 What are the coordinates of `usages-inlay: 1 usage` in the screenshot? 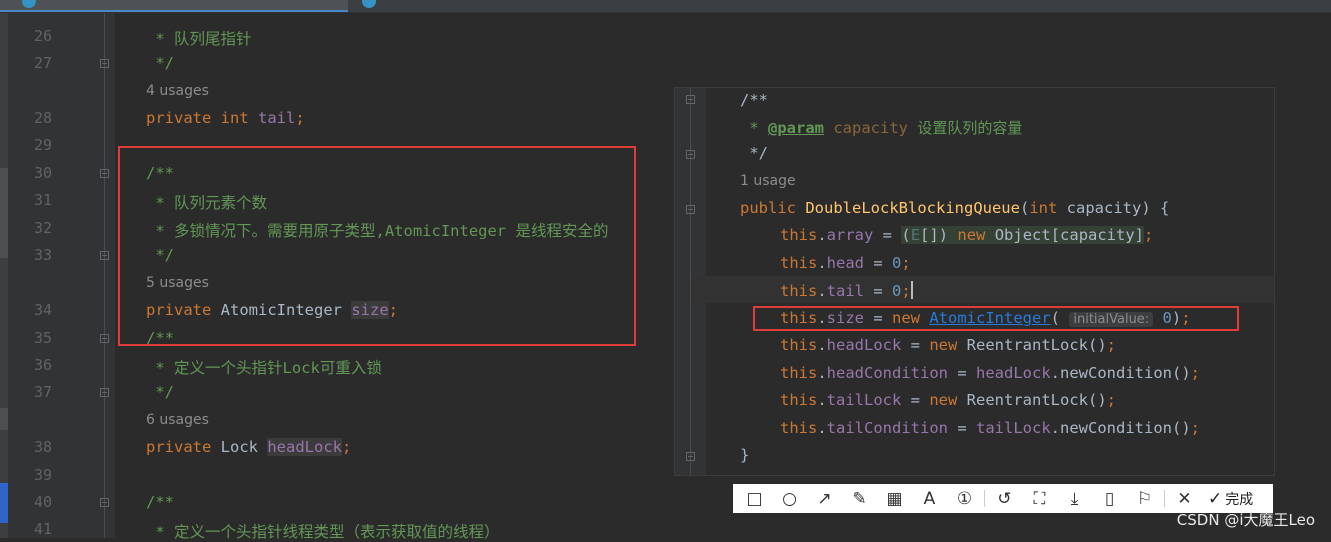 It's located at (768, 181).